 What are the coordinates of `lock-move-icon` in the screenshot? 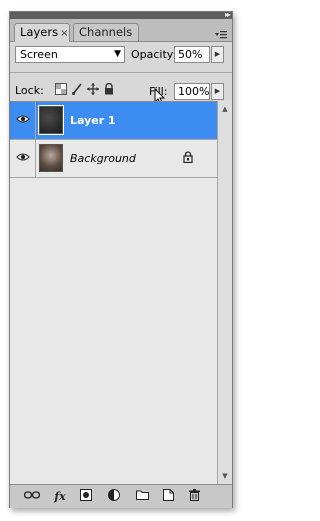 It's located at (93, 90).